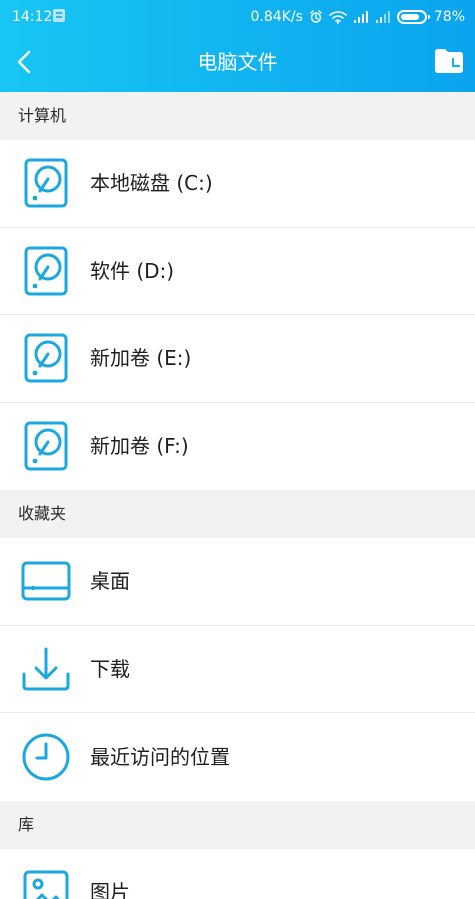 Image resolution: width=475 pixels, height=899 pixels. Describe the element at coordinates (237, 757) in the screenshot. I see `favorite-row-recent: 最近访问的位置` at that location.